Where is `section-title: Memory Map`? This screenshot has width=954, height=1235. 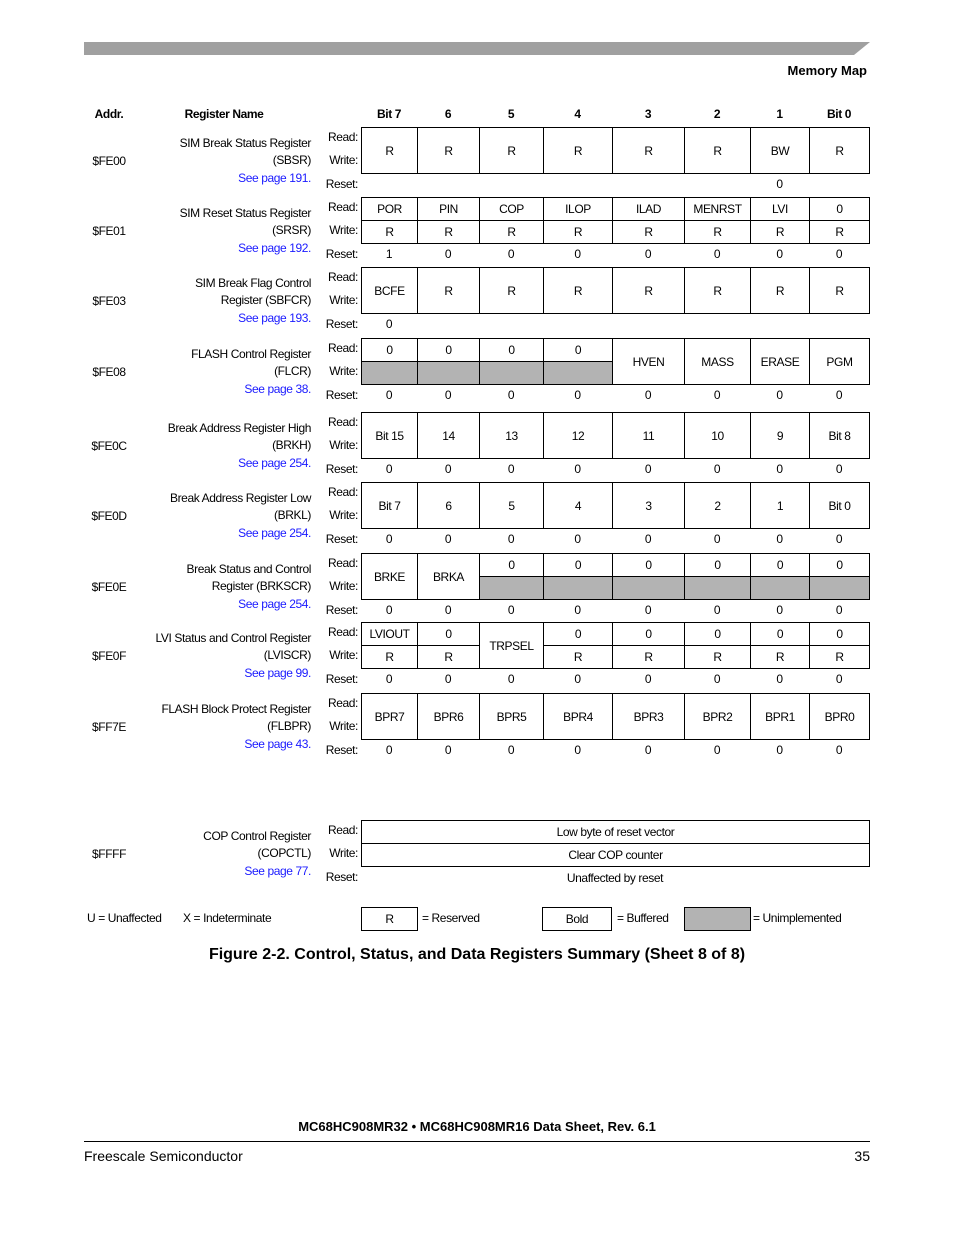
section-title: Memory Map is located at coordinates (827, 70).